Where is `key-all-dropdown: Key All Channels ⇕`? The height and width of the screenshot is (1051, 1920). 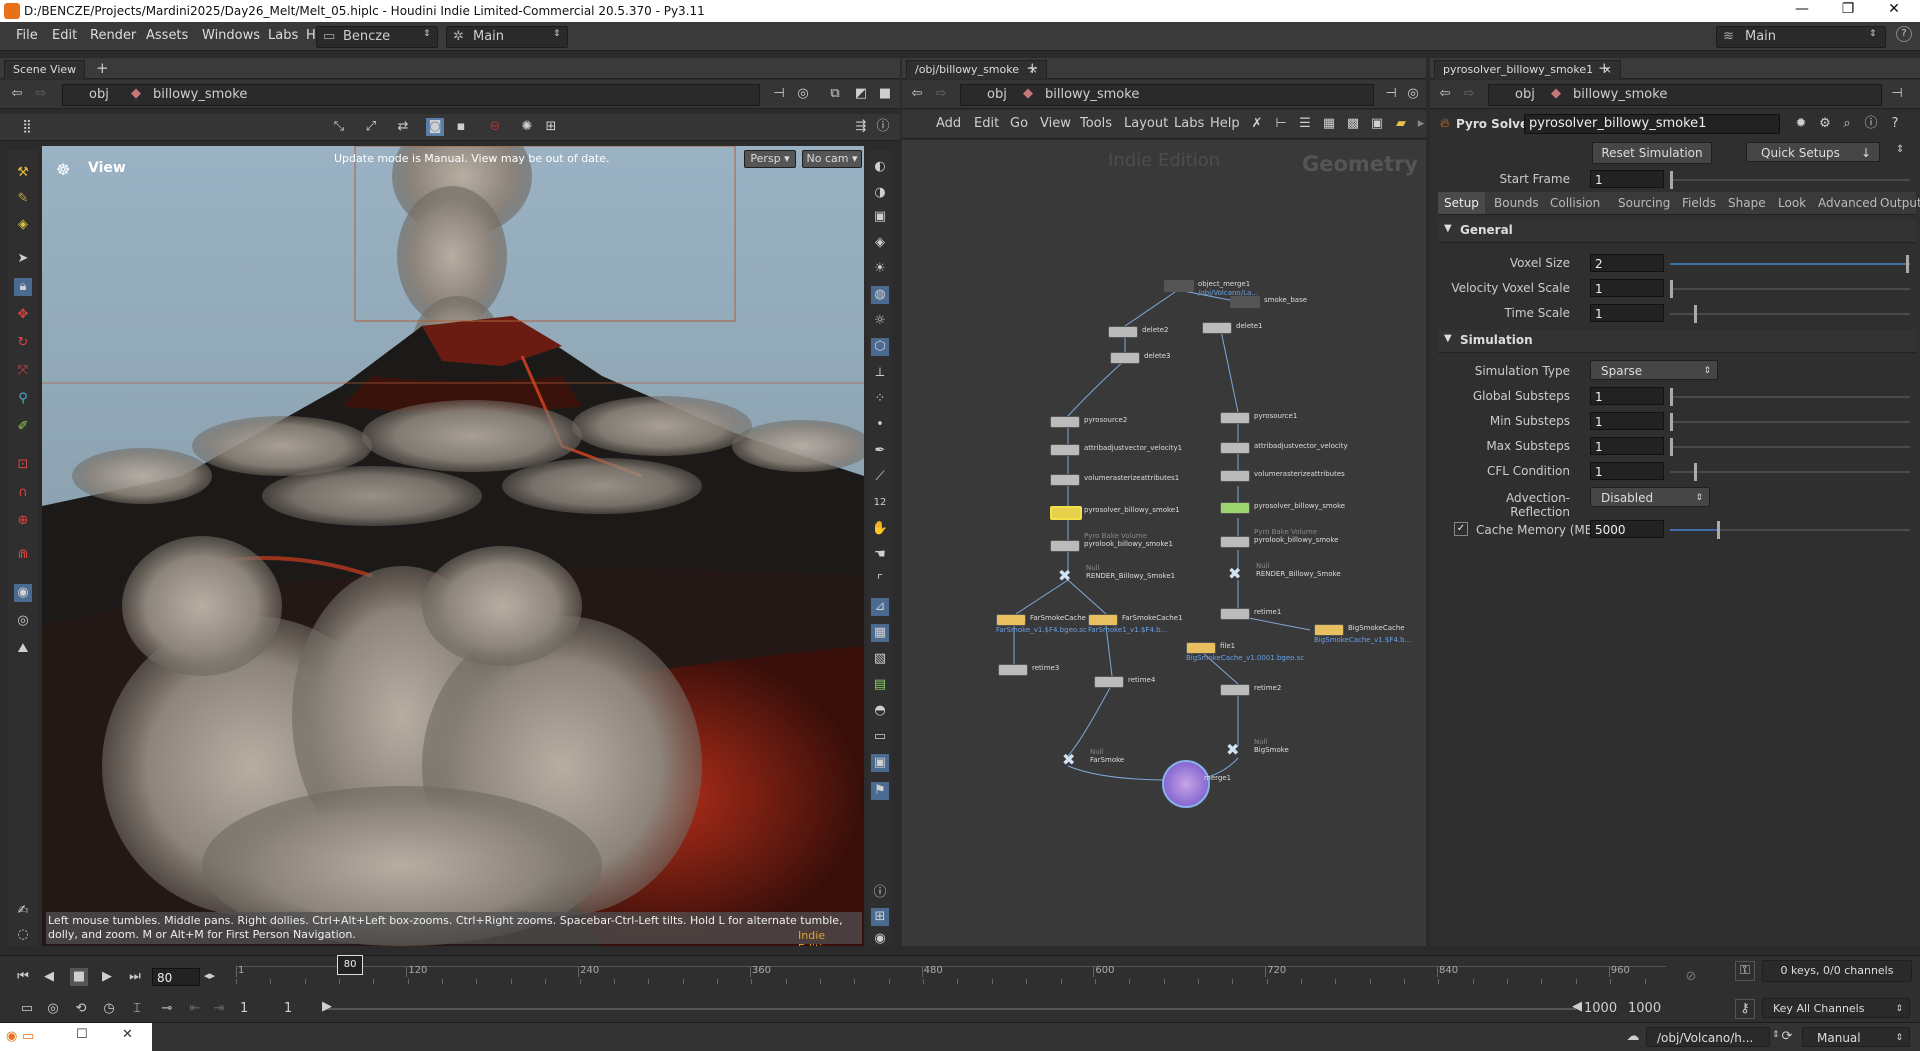
key-all-dropdown: Key All Channels ⇕ is located at coordinates (1836, 1008).